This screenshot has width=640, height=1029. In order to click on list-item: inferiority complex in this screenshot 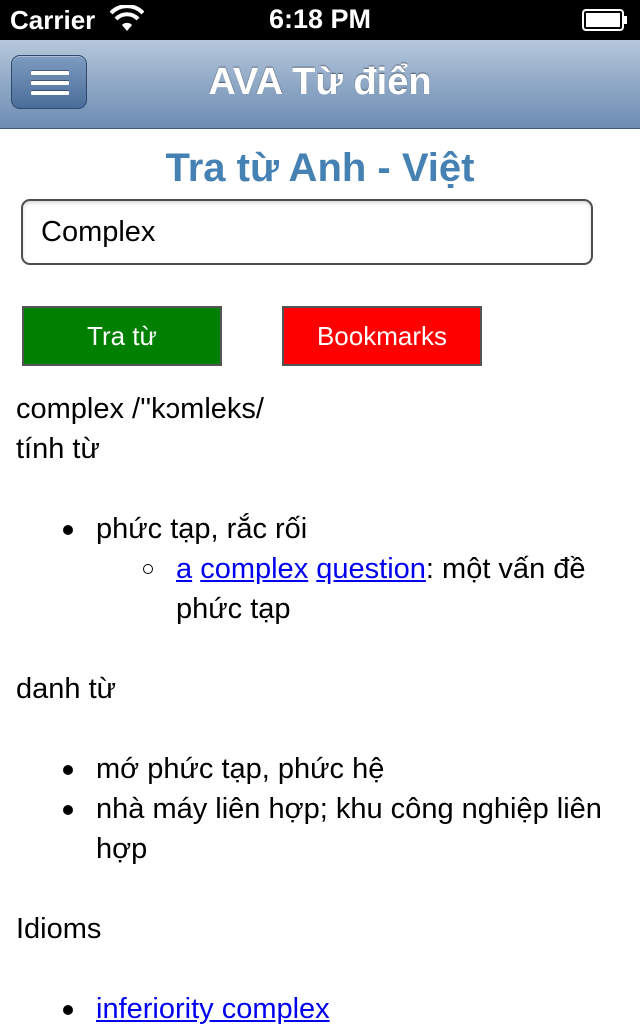, I will do `click(321, 1009)`.